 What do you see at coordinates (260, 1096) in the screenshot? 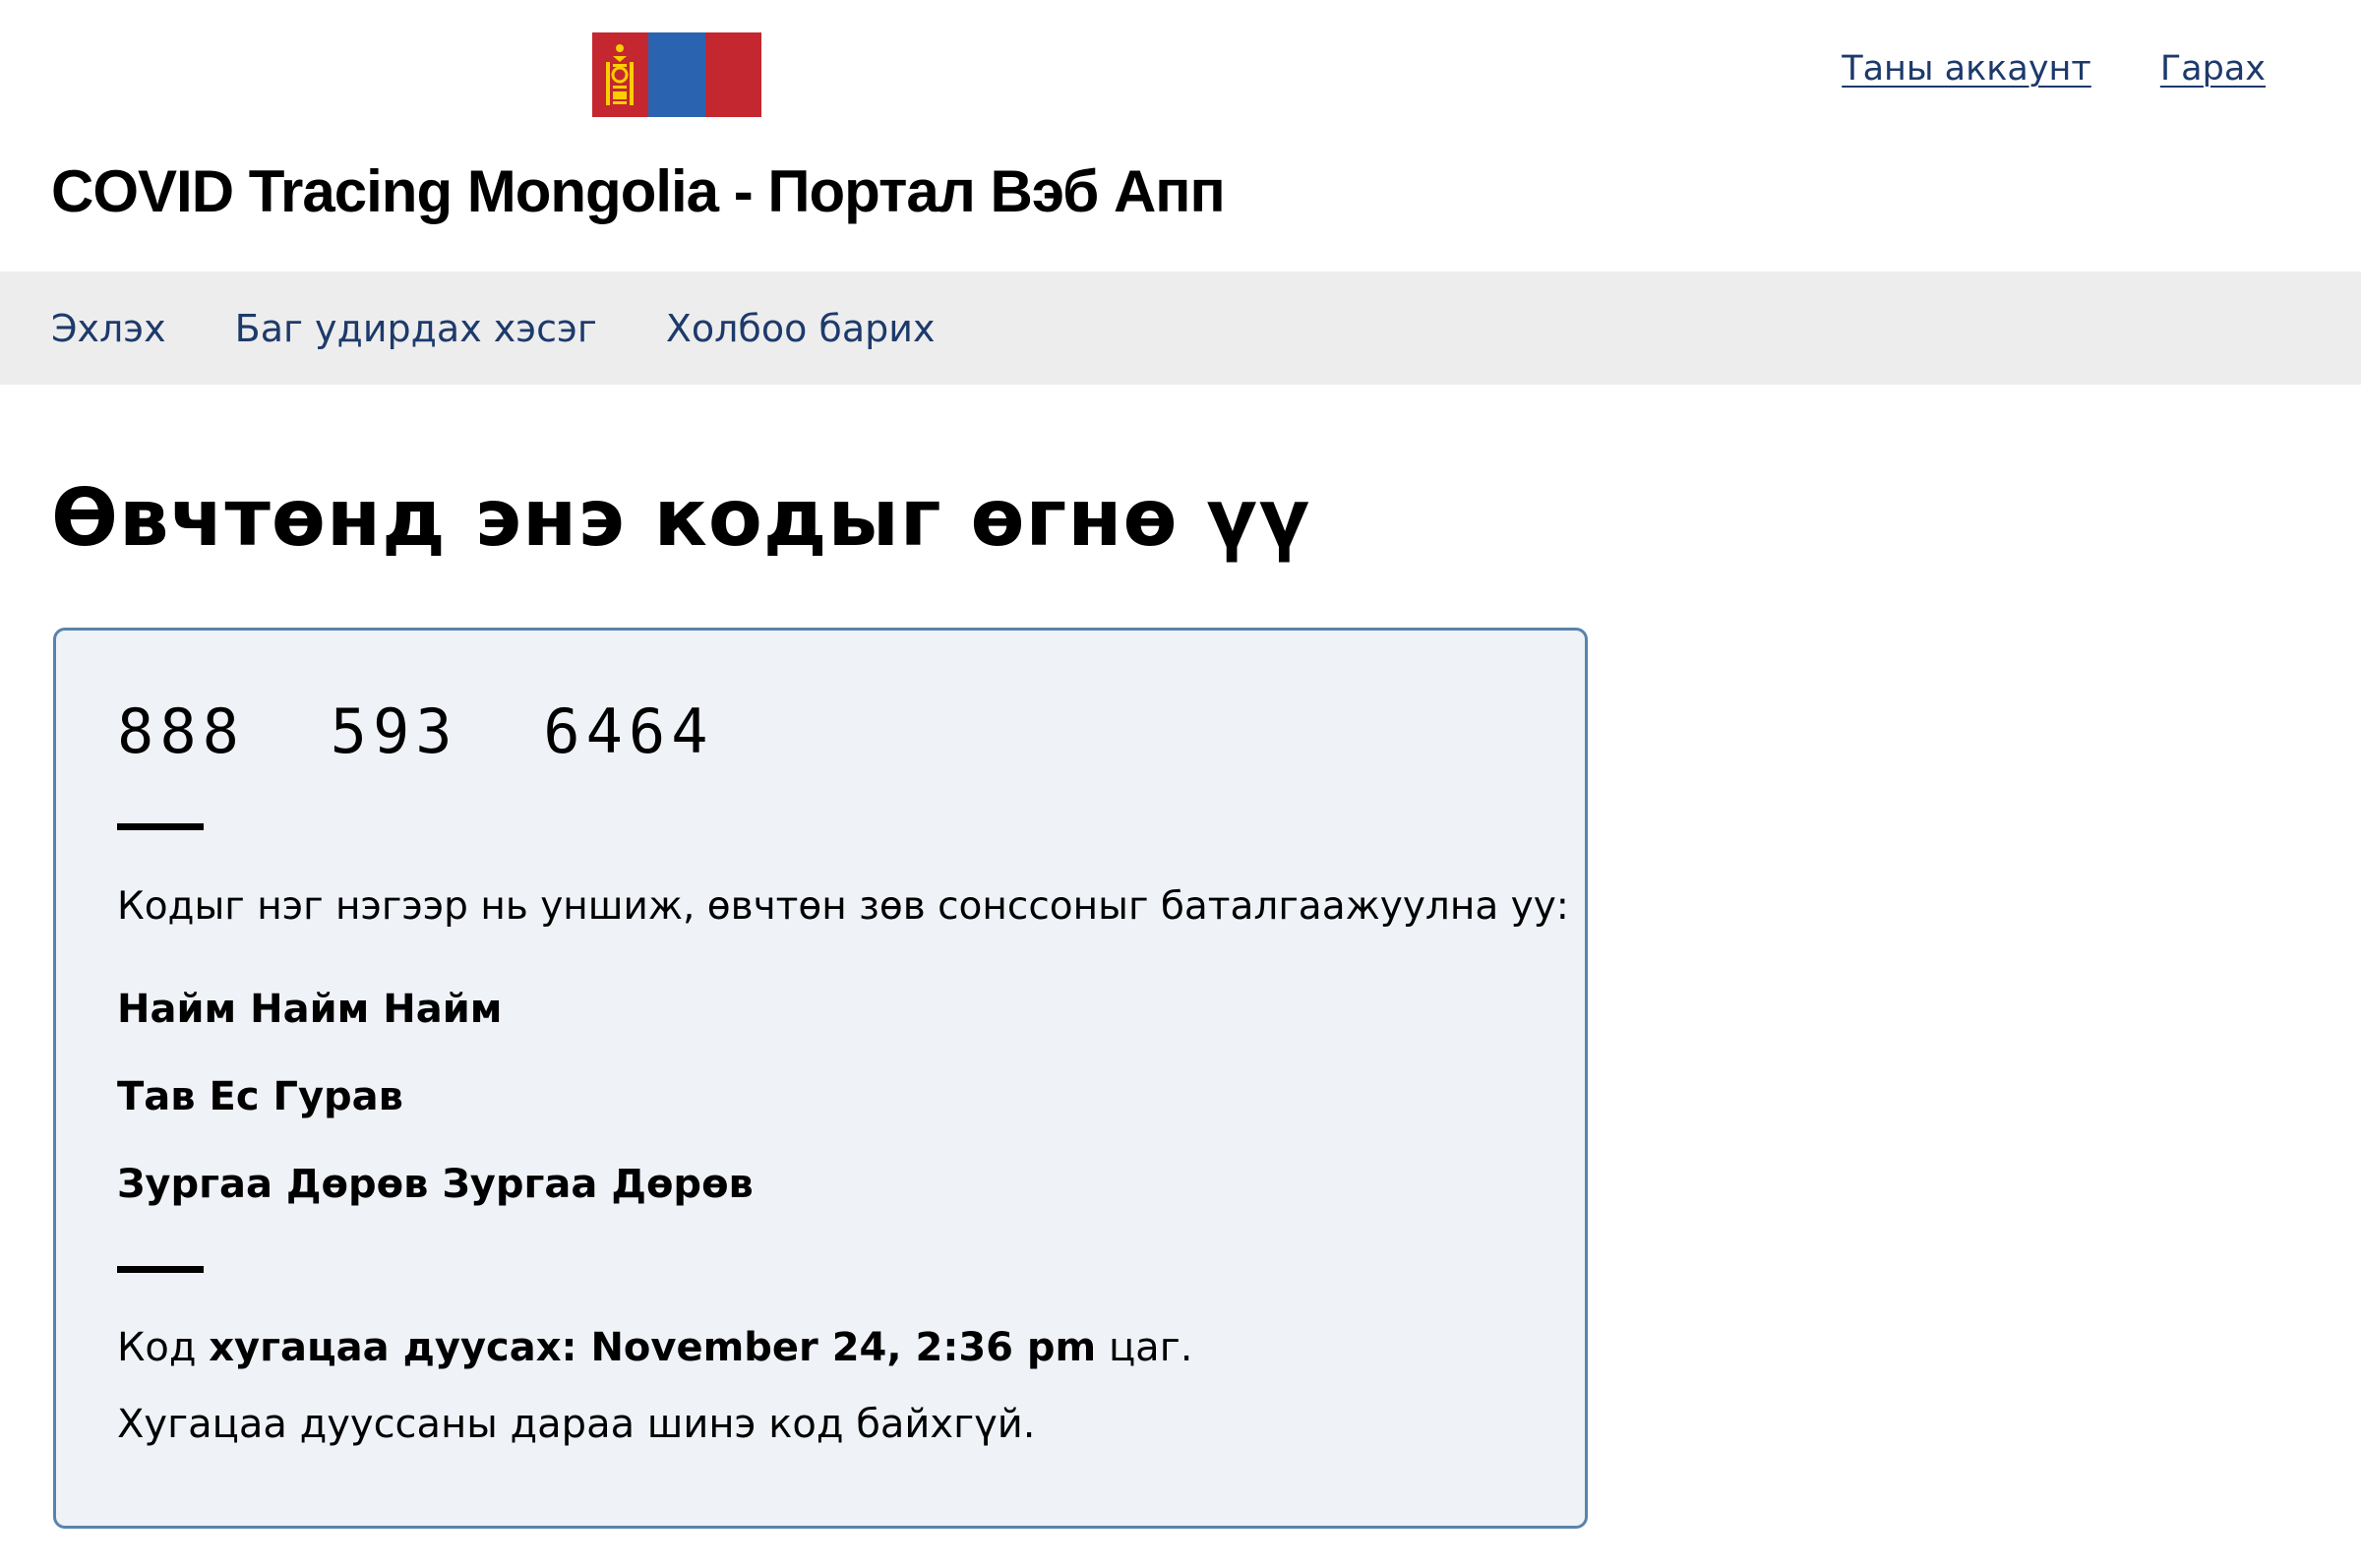
I see `spoken-code-group-2: Тав Ес Гурав` at bounding box center [260, 1096].